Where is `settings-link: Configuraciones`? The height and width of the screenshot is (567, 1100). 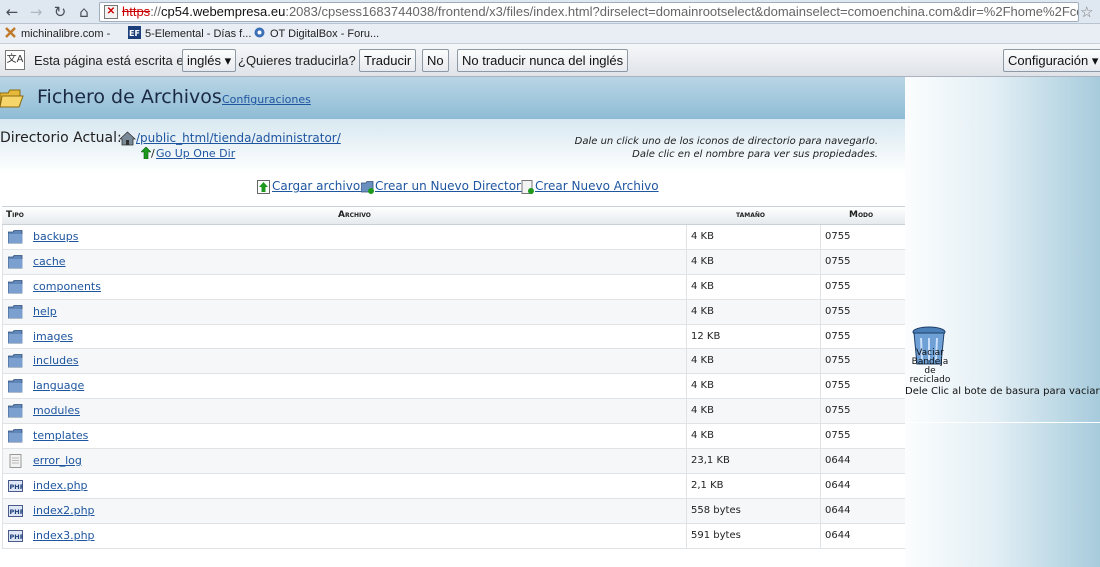 settings-link: Configuraciones is located at coordinates (266, 99).